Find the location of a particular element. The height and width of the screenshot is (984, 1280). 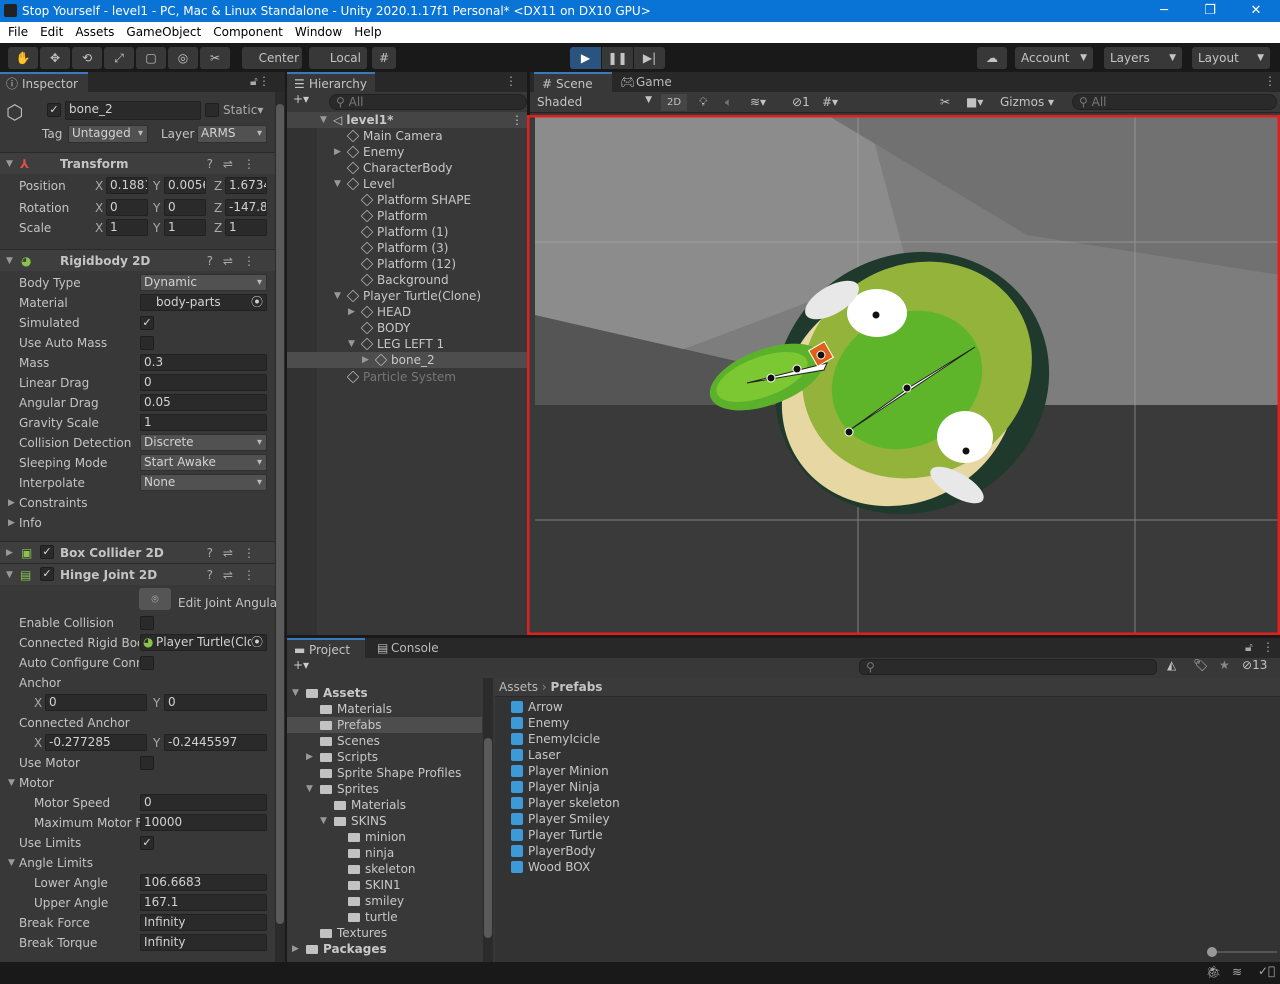

transform-tool-icon: ◎ is located at coordinates (183, 58).